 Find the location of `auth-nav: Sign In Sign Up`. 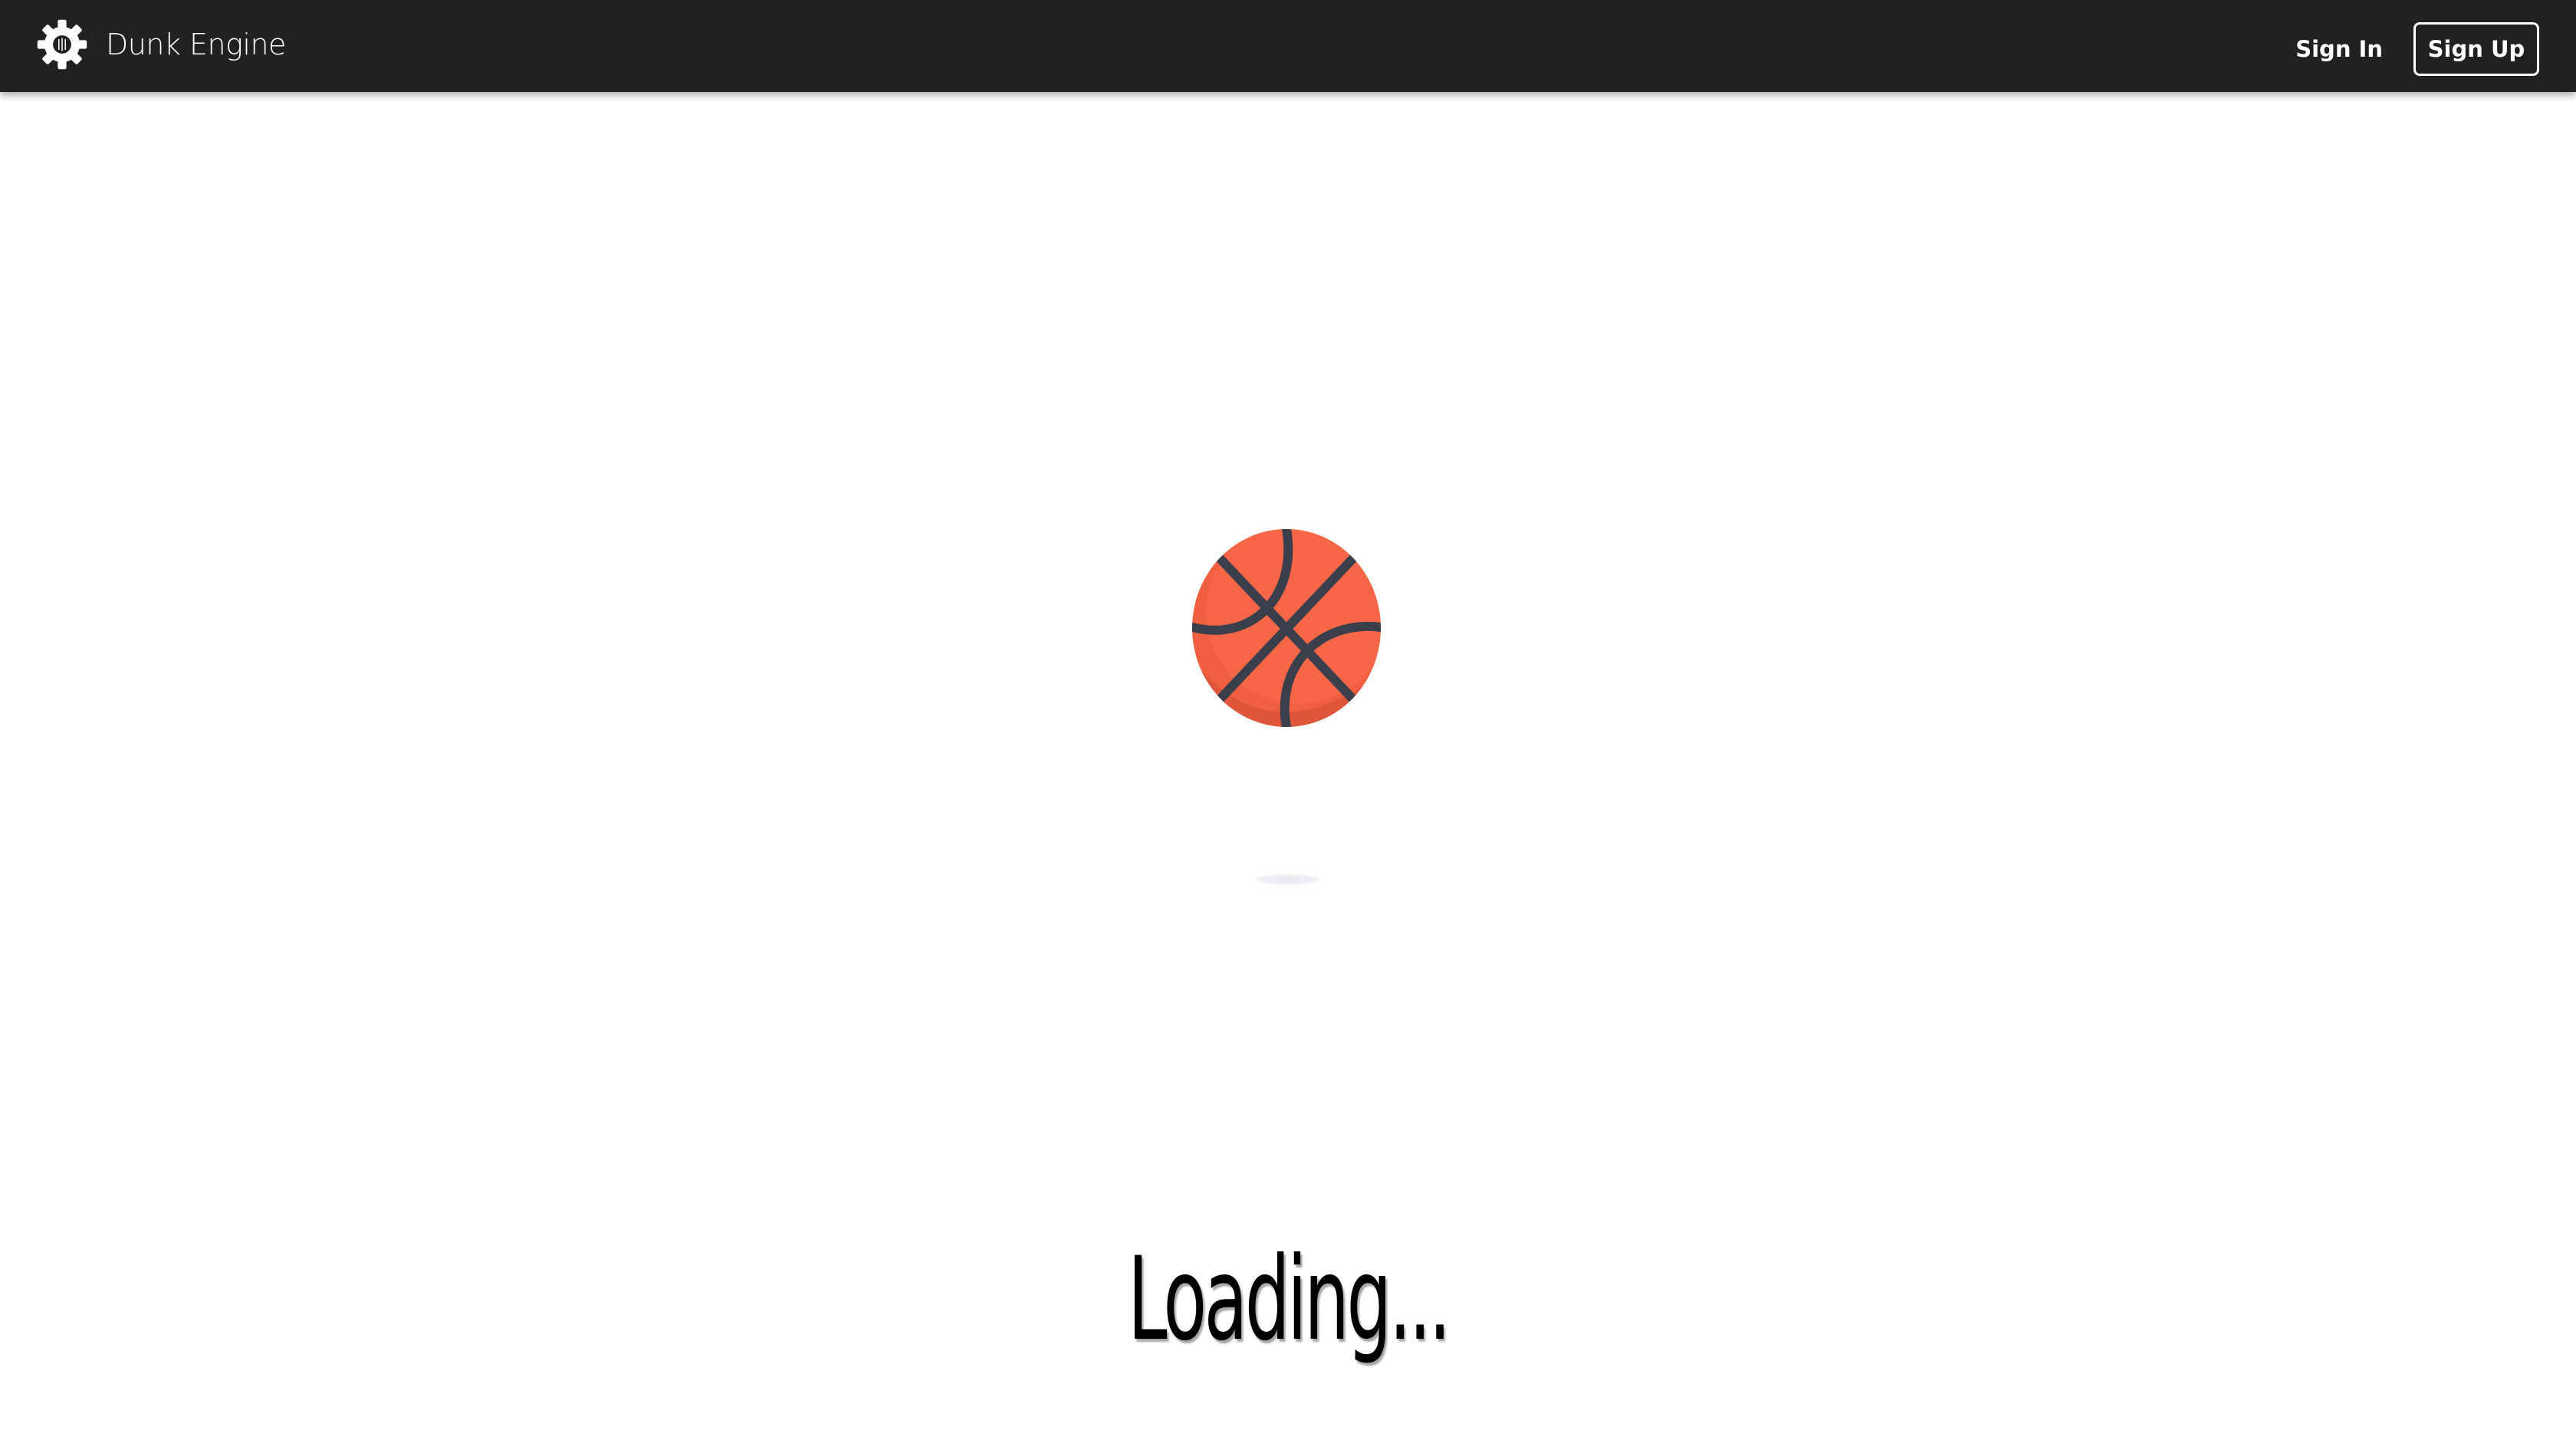

auth-nav: Sign In Sign Up is located at coordinates (2417, 49).